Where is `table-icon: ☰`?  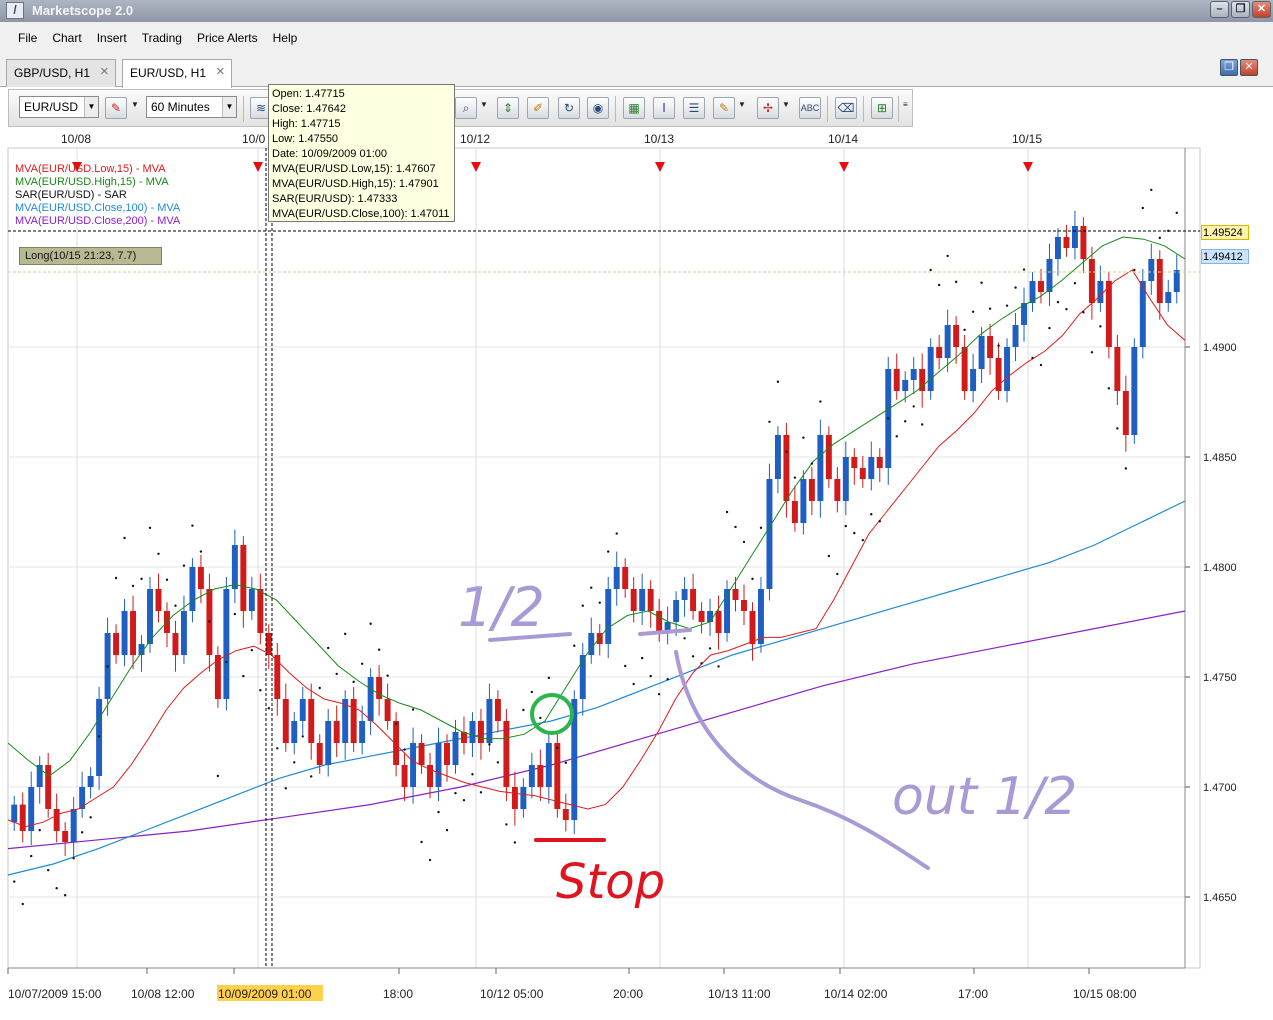
table-icon: ☰ is located at coordinates (694, 108).